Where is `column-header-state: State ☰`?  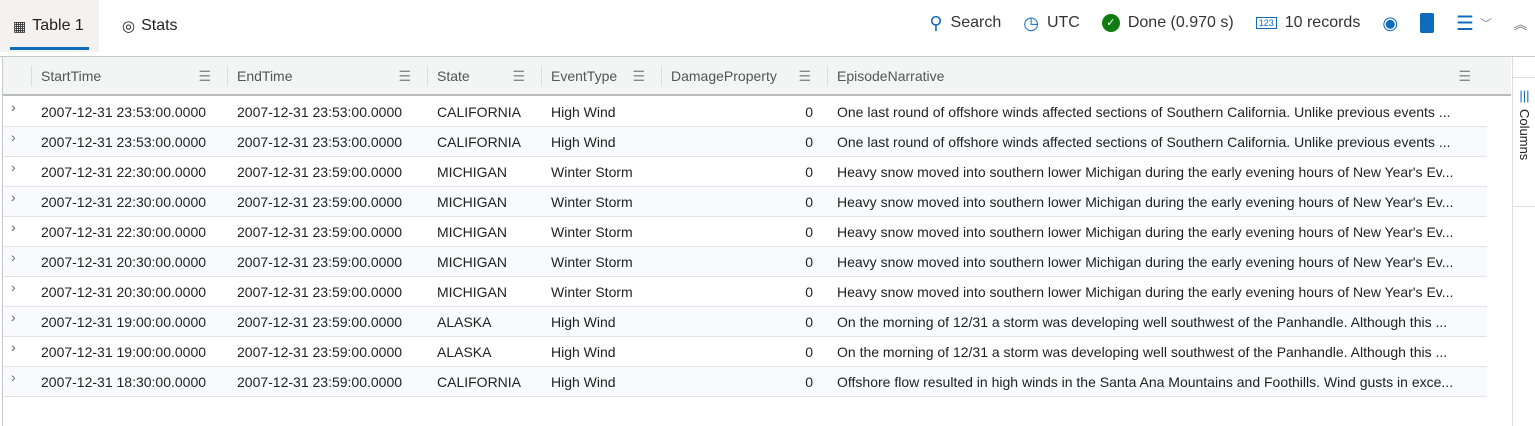 column-header-state: State ☰ is located at coordinates (484, 76).